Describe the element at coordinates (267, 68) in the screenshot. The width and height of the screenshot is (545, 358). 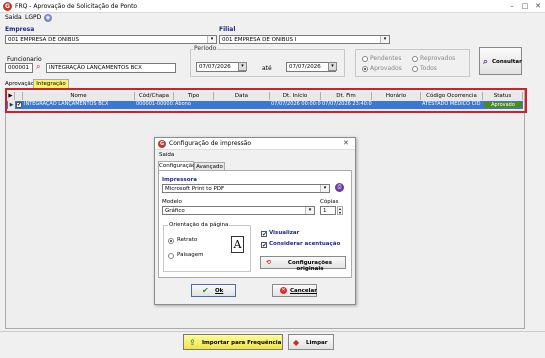
I see `ate-label: até` at that location.